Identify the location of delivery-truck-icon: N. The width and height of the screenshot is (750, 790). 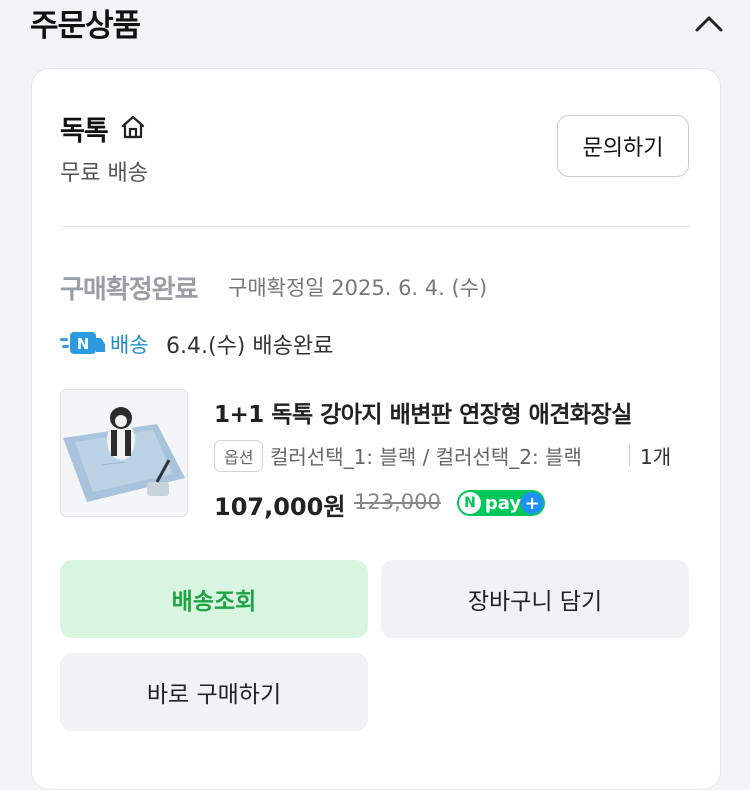
(83, 344).